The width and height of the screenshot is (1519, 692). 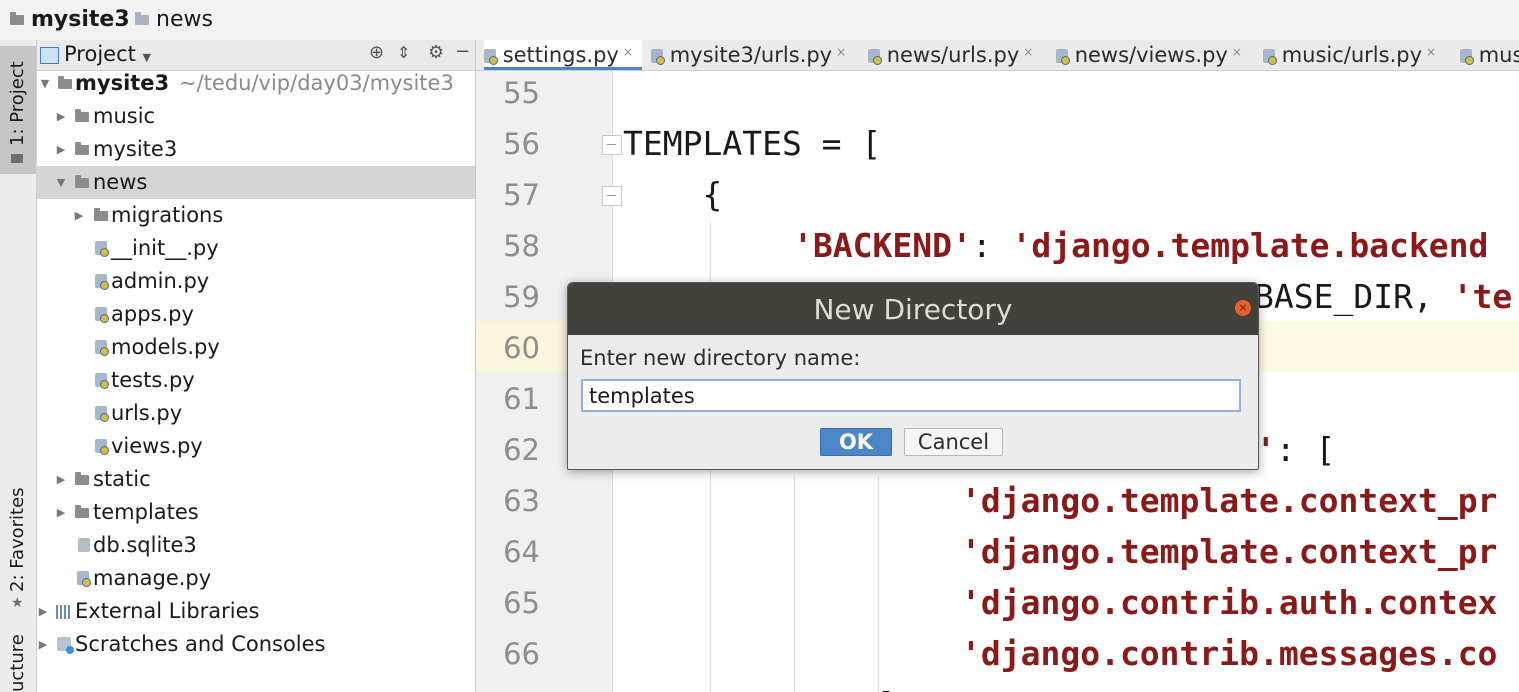 I want to click on line-number: 57, so click(x=521, y=195).